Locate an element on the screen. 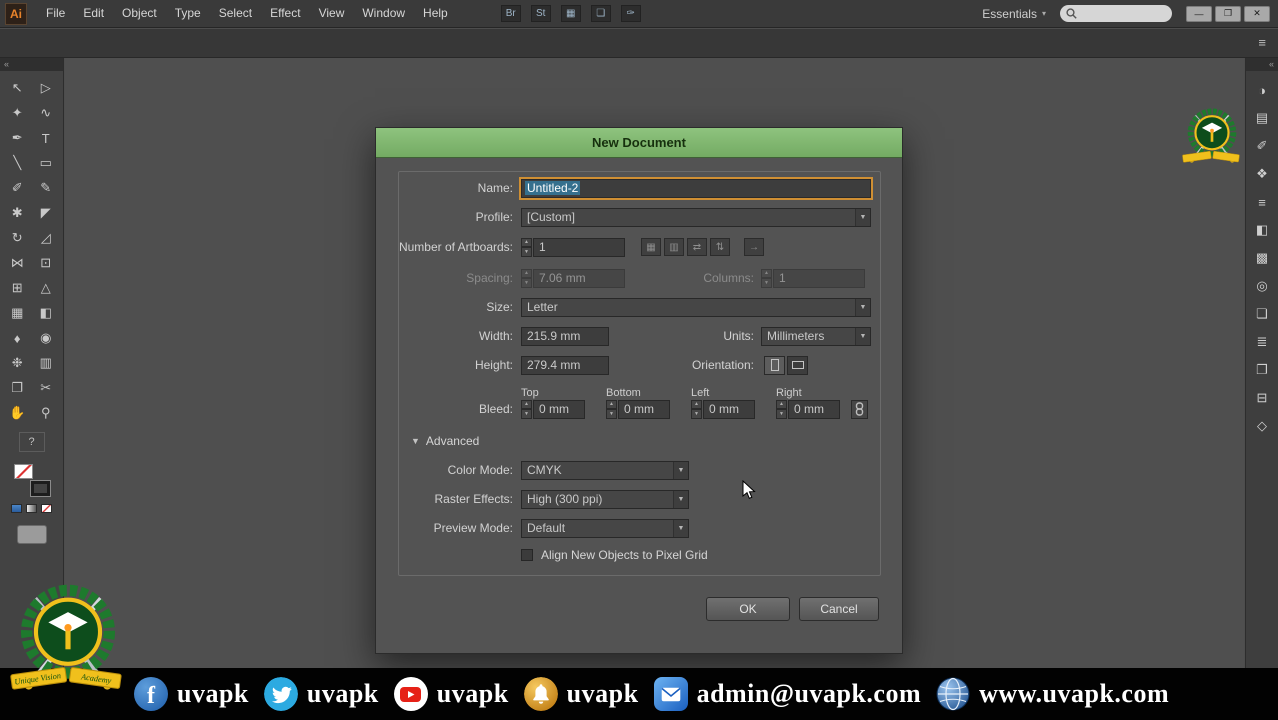 The height and width of the screenshot is (720, 1278). align-panel-icon: ⊟ is located at coordinates (1262, 398).